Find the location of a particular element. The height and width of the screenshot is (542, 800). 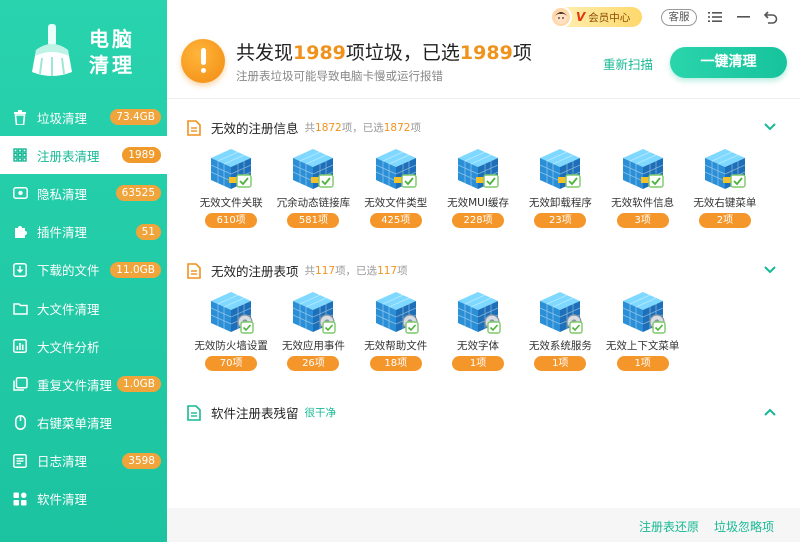

registry-item-tile: 无效系统服务 1项 is located at coordinates (560, 330).